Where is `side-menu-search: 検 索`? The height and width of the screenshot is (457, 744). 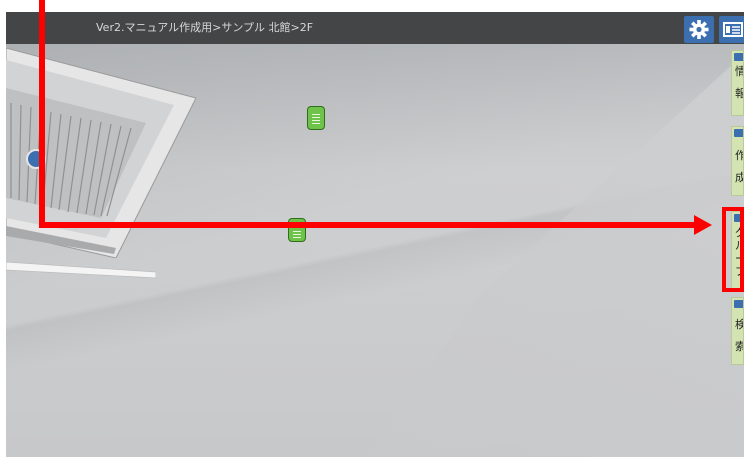
side-menu-search: 検 索 is located at coordinates (737, 331).